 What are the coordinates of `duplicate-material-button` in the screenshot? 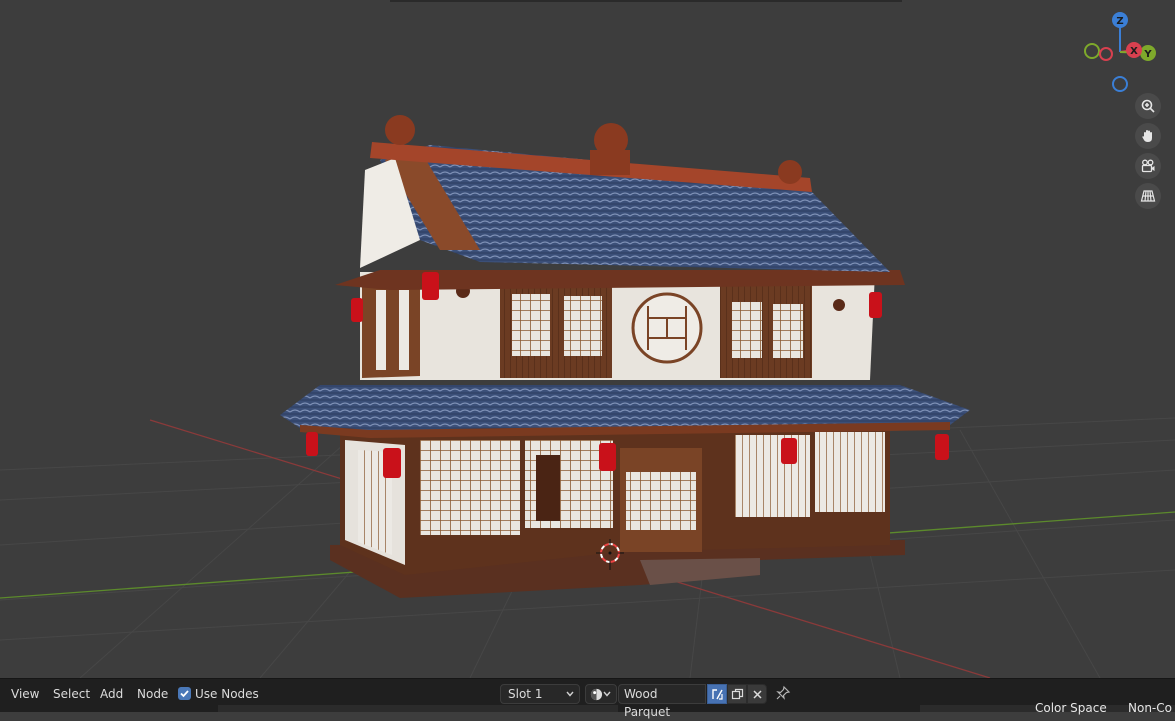 It's located at (737, 694).